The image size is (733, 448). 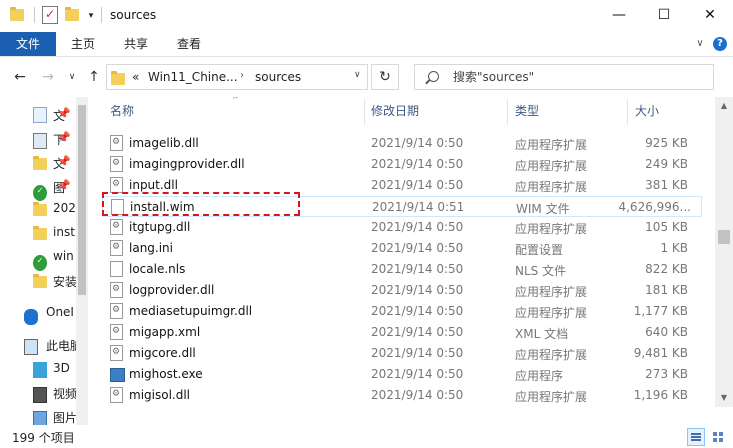 I want to click on file-type: 应用程序, so click(x=539, y=376).